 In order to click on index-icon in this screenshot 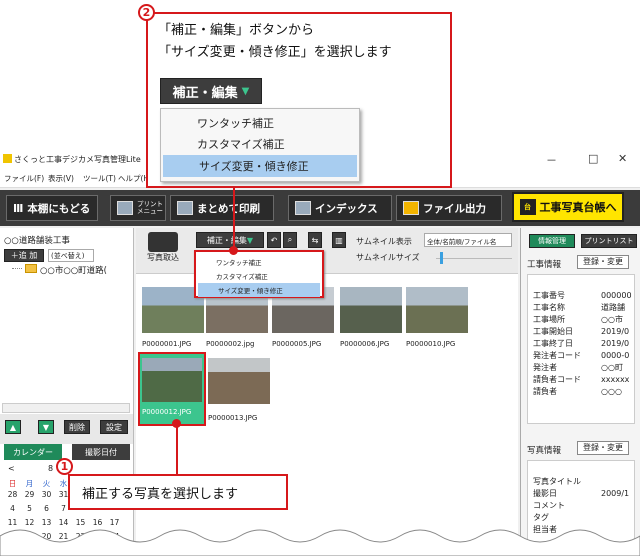, I will do `click(303, 208)`.